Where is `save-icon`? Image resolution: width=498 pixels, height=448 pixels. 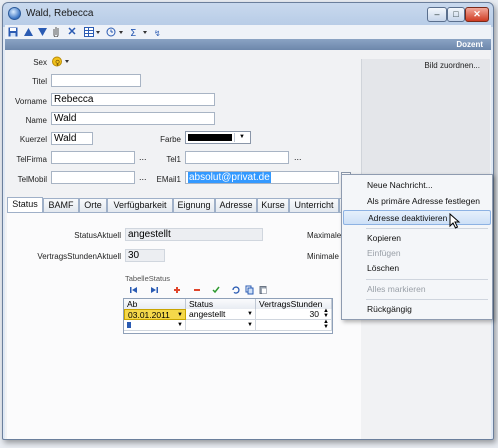 save-icon is located at coordinates (13, 32).